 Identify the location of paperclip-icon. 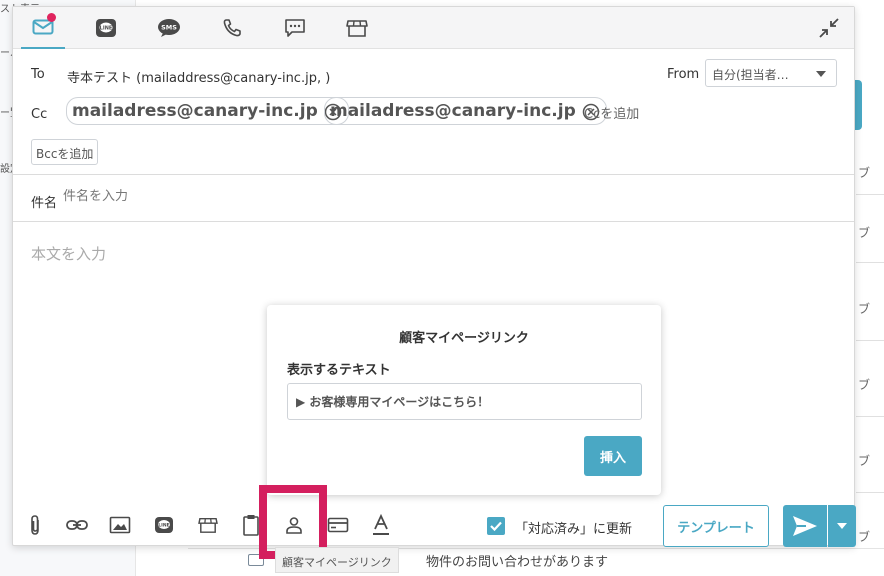
(35, 525).